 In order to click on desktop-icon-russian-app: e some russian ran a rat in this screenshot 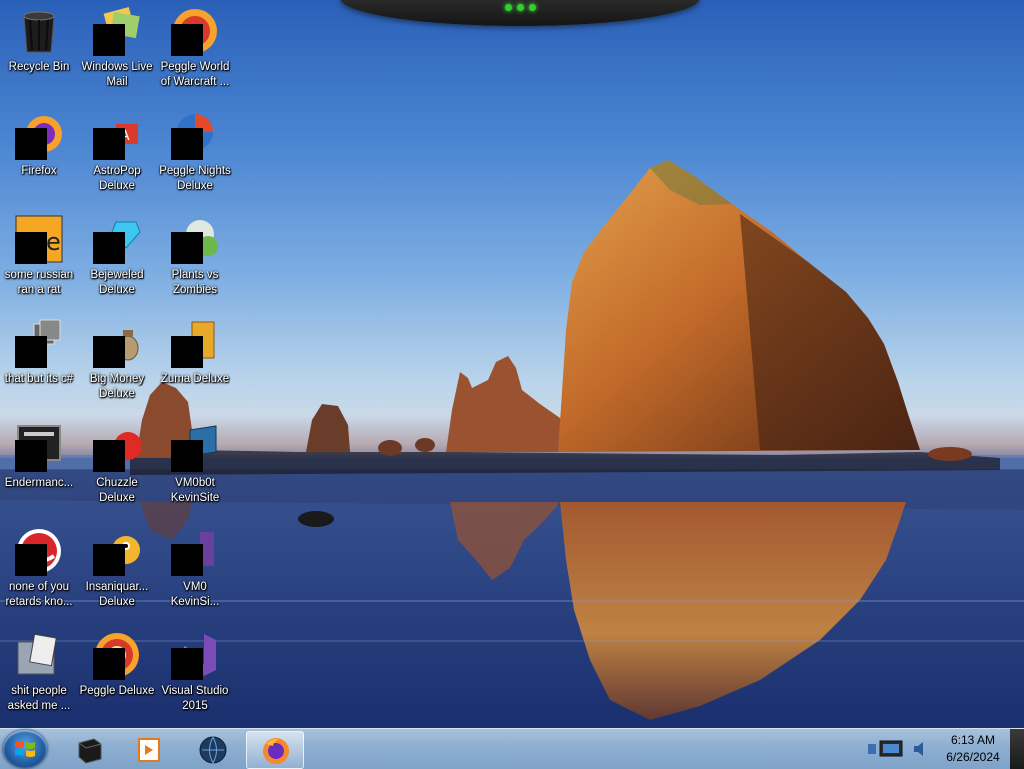, I will do `click(39, 260)`.